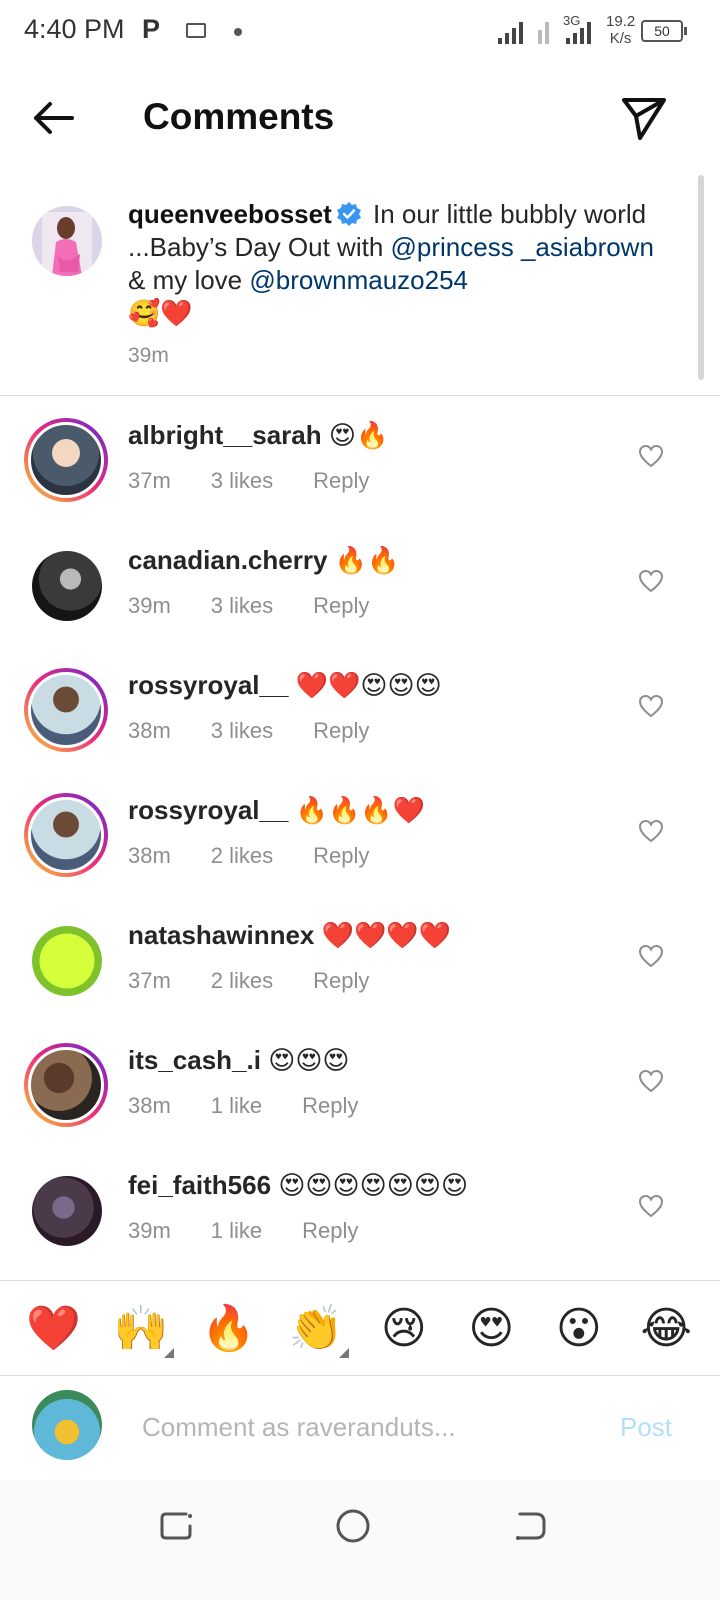  What do you see at coordinates (189, 280) in the screenshot?
I see `caption-body-2: & my love` at bounding box center [189, 280].